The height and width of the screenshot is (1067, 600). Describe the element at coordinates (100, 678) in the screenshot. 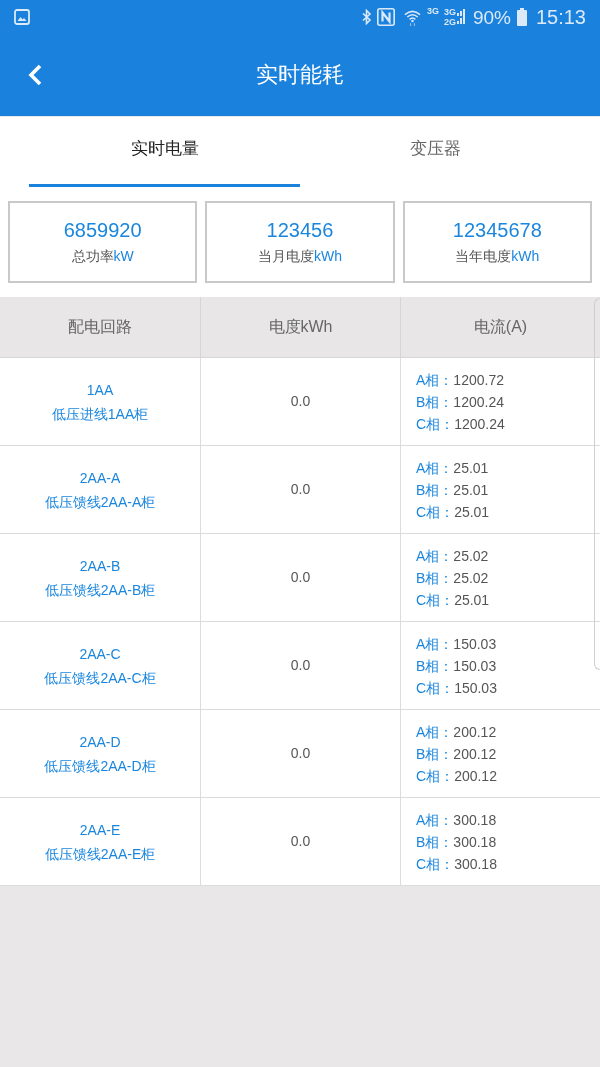

I see `circuit-name: 低压馈线2AA-C柜` at that location.